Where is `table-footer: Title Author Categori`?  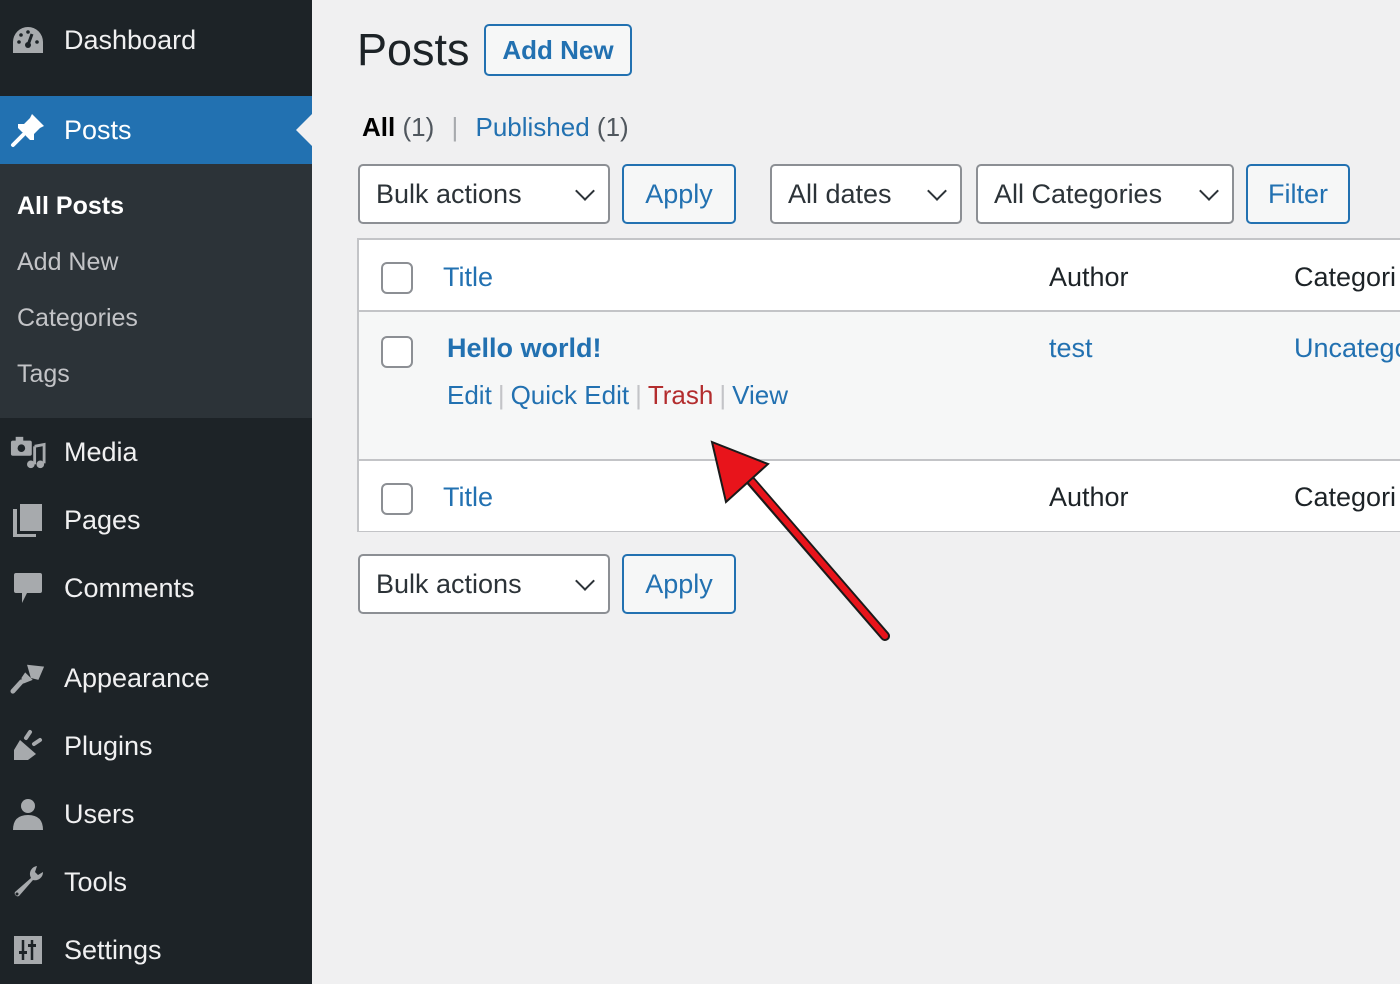
table-footer: Title Author Categori is located at coordinates (879, 495).